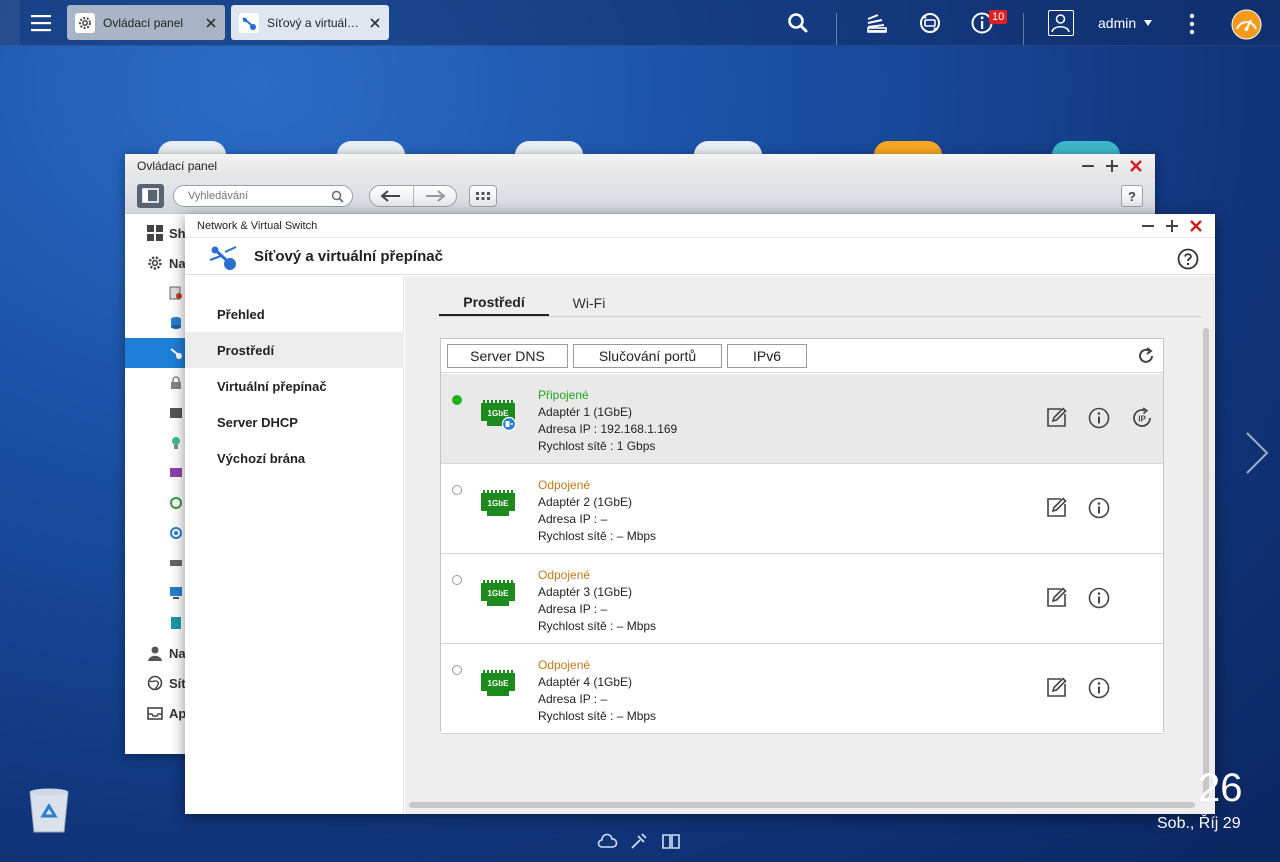 This screenshot has width=1280, height=862. What do you see at coordinates (177, 166) in the screenshot?
I see `window-title: Ovládací panel` at bounding box center [177, 166].